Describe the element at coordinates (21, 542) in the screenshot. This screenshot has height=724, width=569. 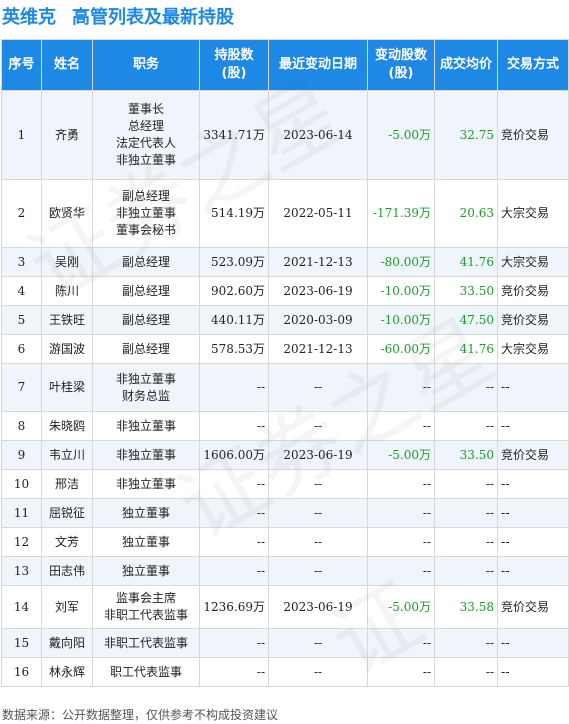
I see `row-number: 12` at that location.